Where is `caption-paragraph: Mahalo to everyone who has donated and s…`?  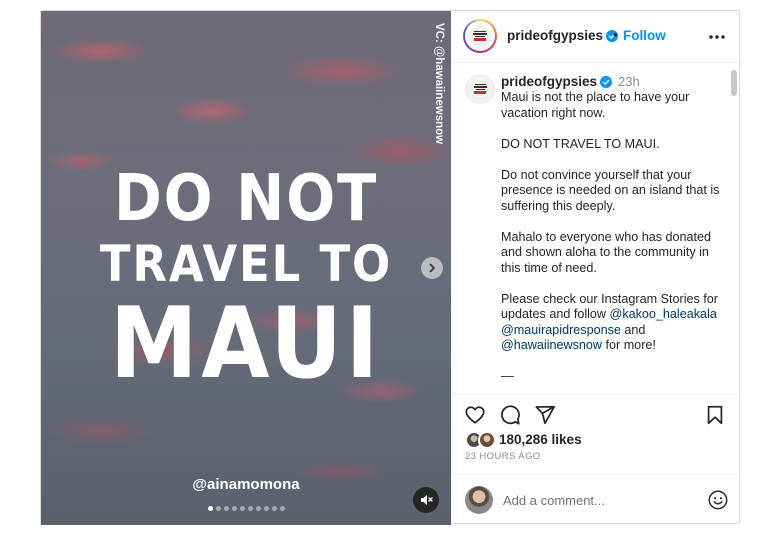
caption-paragraph: Mahalo to everyone who has donated and s… is located at coordinates (606, 252).